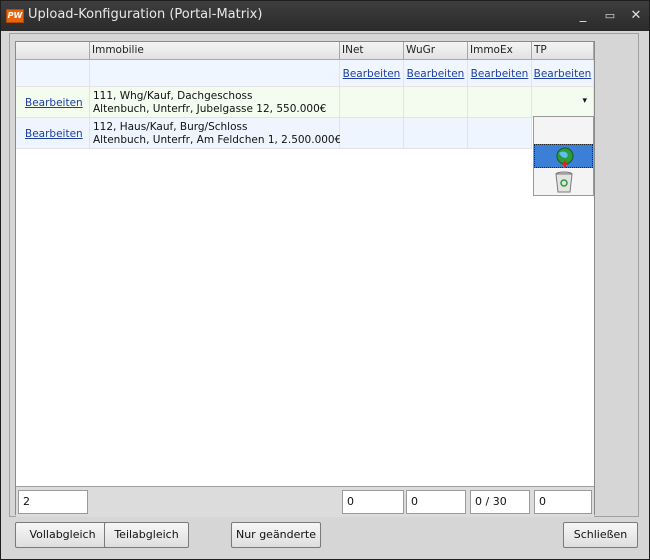  What do you see at coordinates (584, 101) in the screenshot?
I see `chevron-down-icon: ▾` at bounding box center [584, 101].